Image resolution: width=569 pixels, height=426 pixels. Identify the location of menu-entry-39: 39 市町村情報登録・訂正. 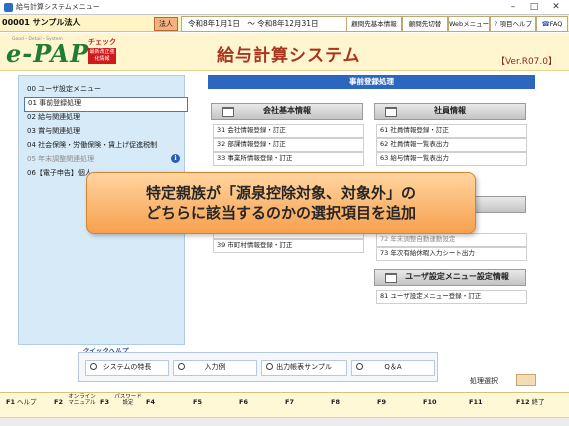
(288, 246).